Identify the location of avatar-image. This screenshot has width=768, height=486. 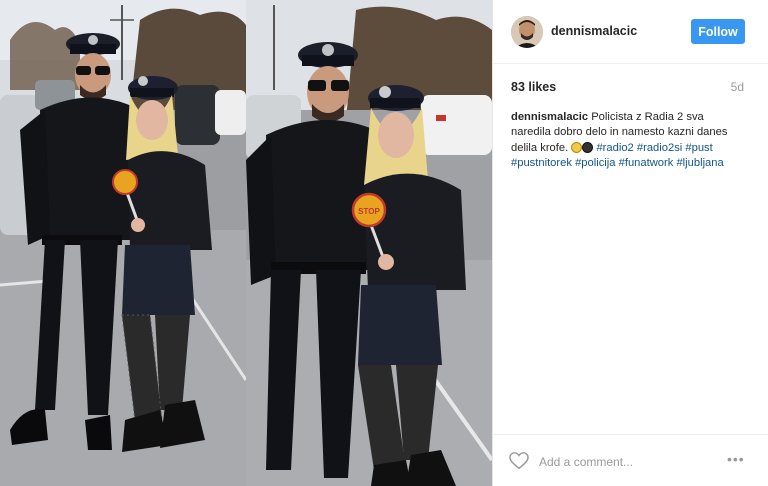
(527, 32).